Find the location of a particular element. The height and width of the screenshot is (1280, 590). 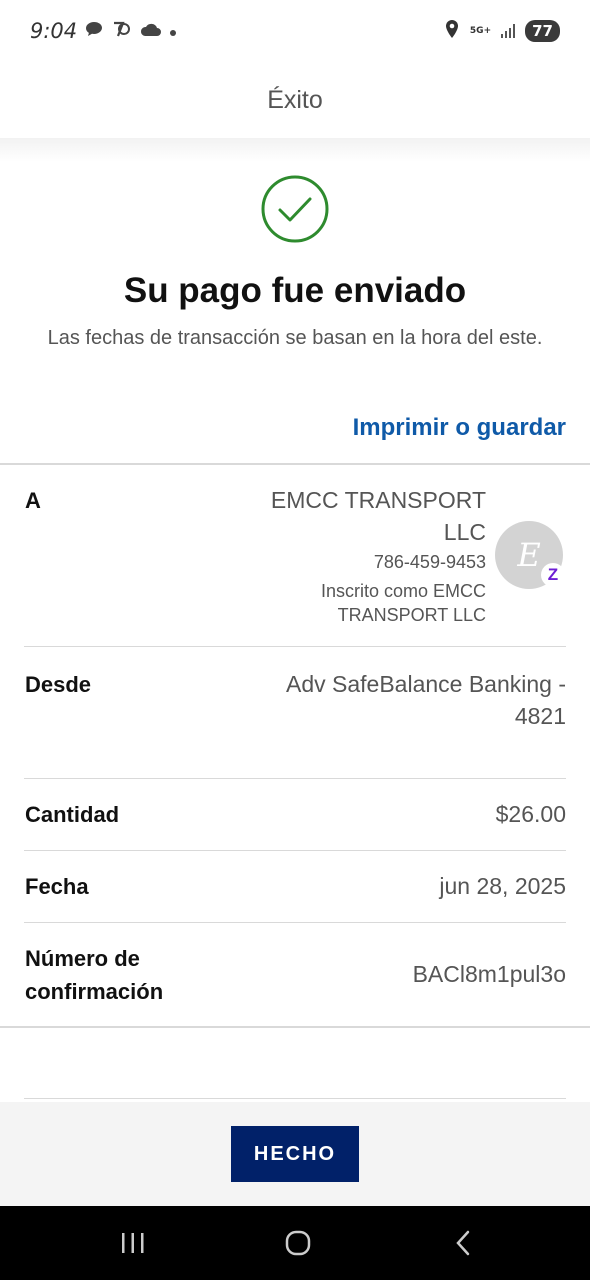

payee-enrolled-as: Inscrito como EMCC TRANSPORT LLC is located at coordinates (403, 603).